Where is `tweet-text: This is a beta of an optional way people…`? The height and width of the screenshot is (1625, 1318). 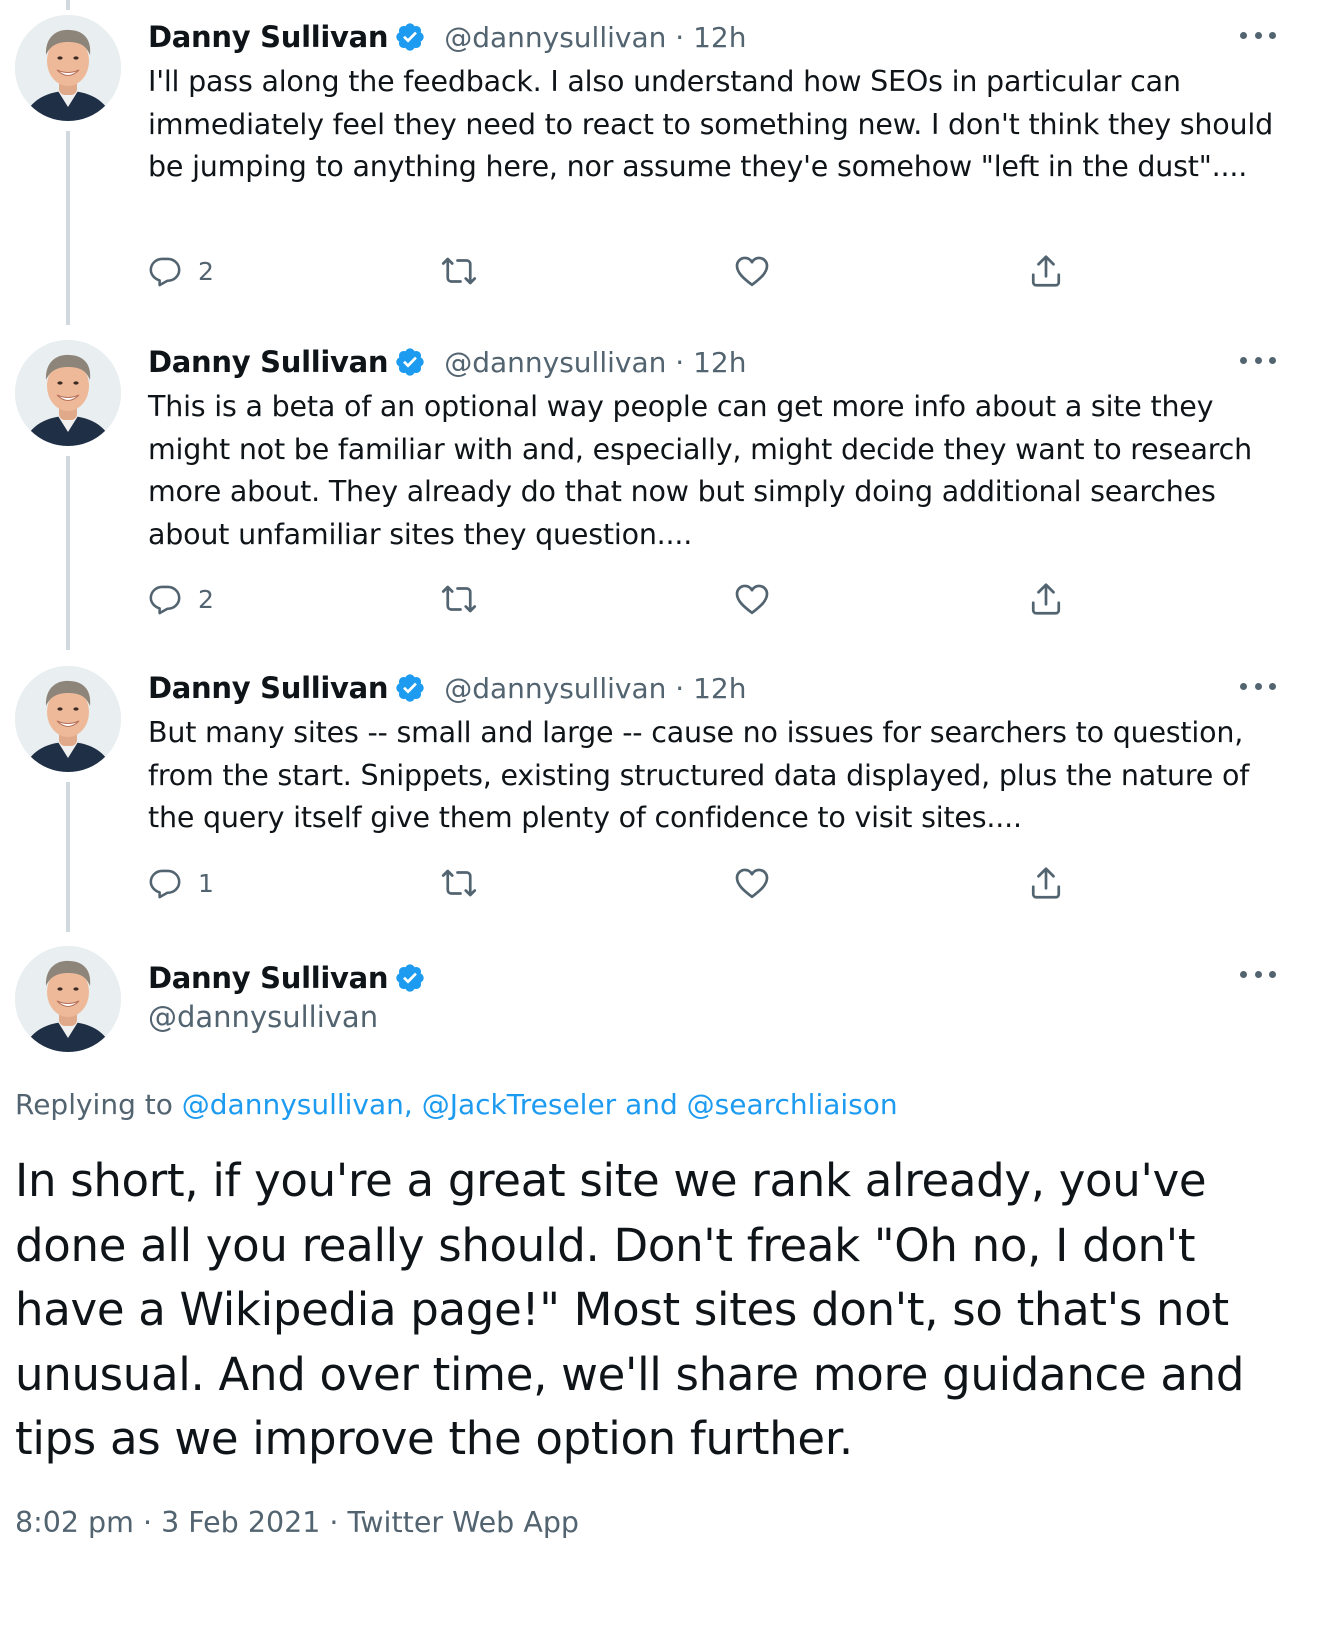 tweet-text: This is a beta of an optional way people… is located at coordinates (700, 470).